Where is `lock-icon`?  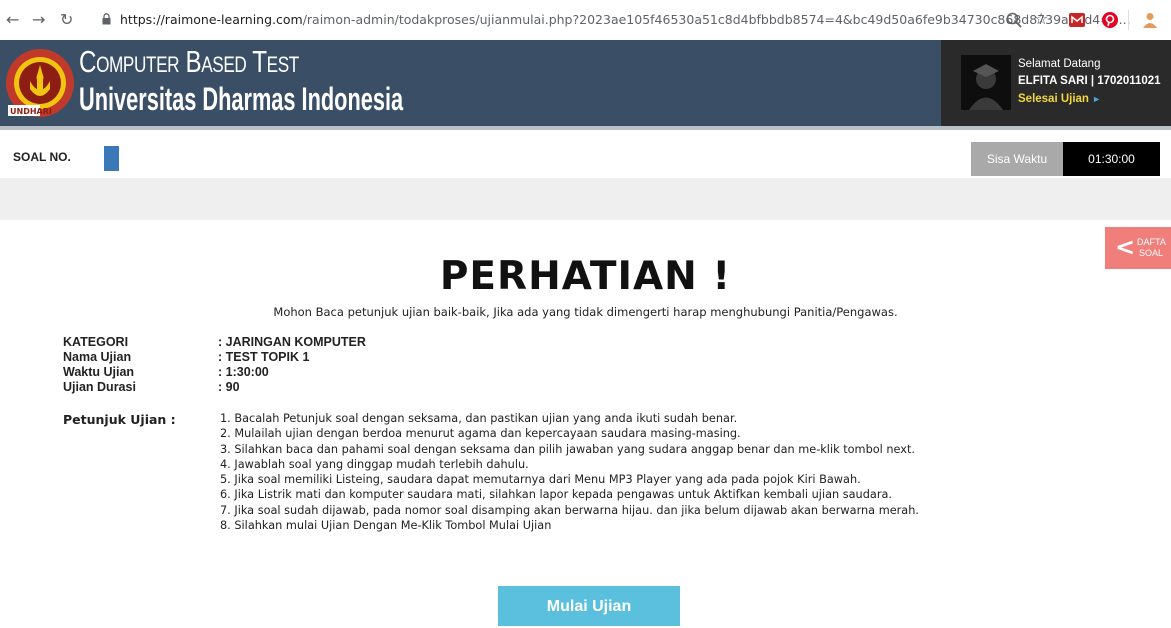 lock-icon is located at coordinates (106, 19).